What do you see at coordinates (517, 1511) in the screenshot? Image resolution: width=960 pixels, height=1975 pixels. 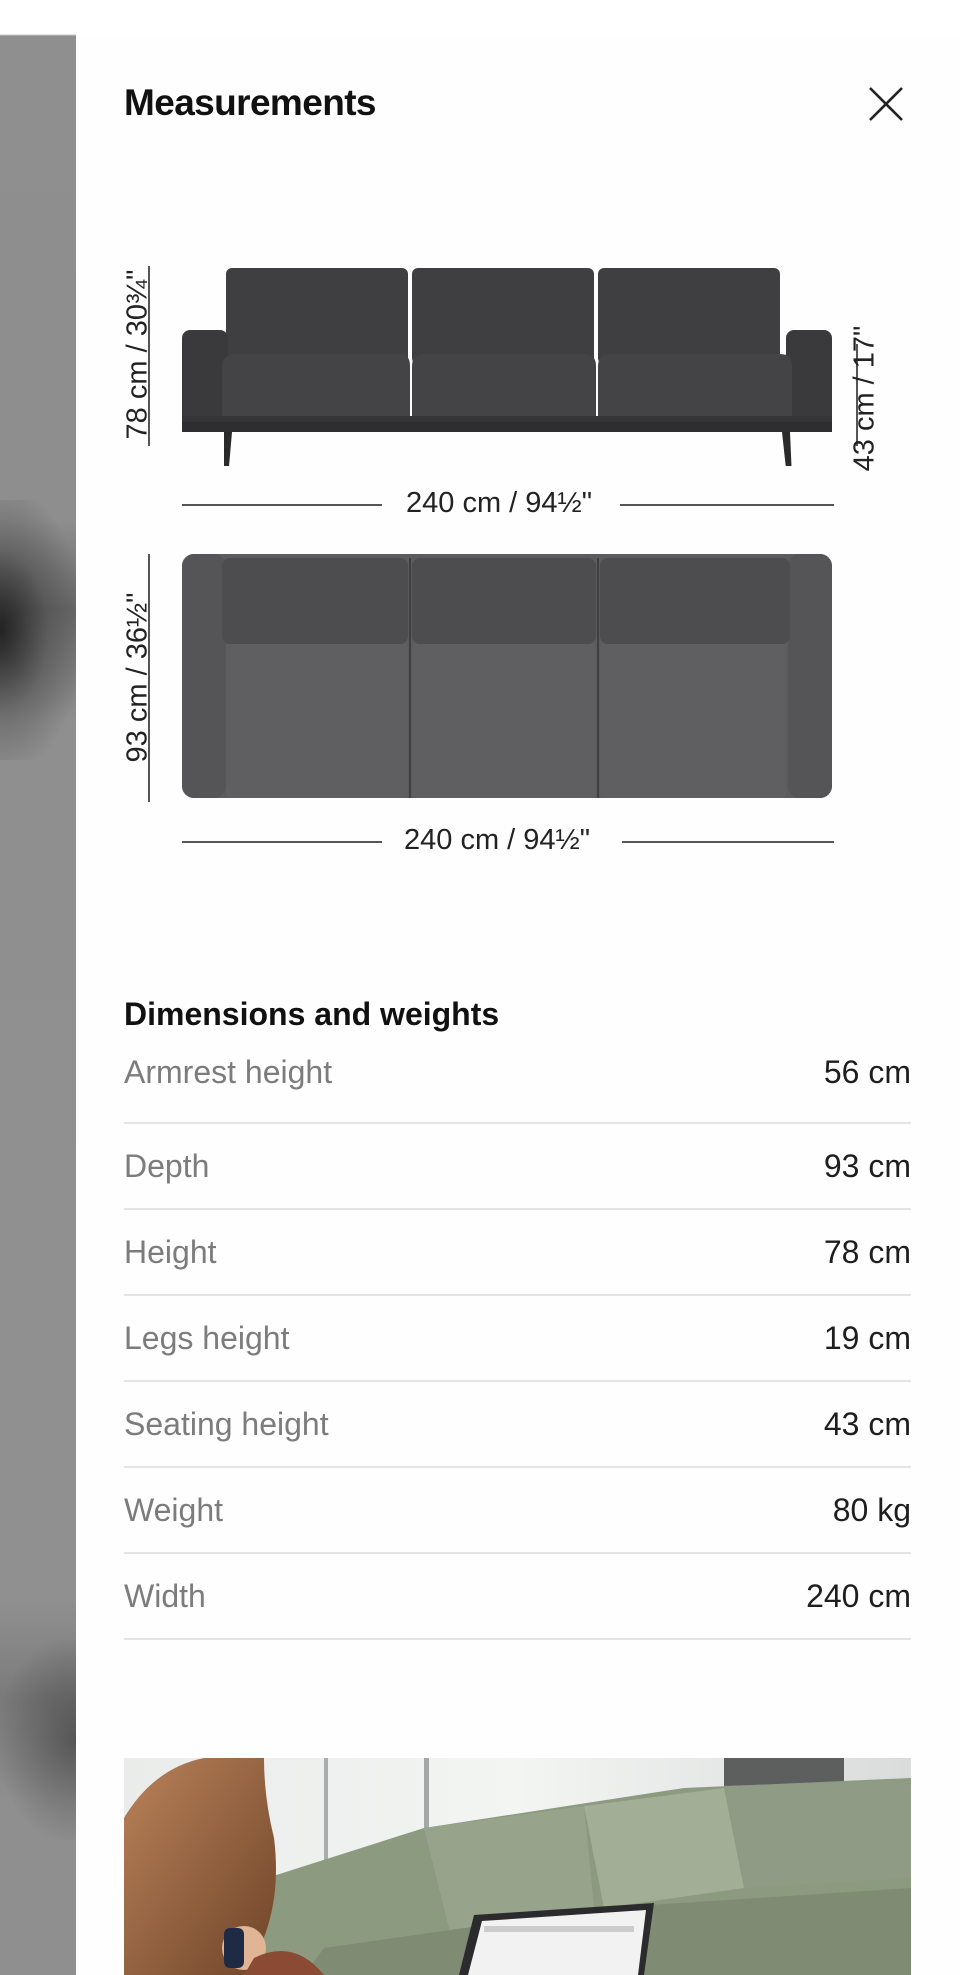 I see `table-row: Weight 80 kg` at bounding box center [517, 1511].